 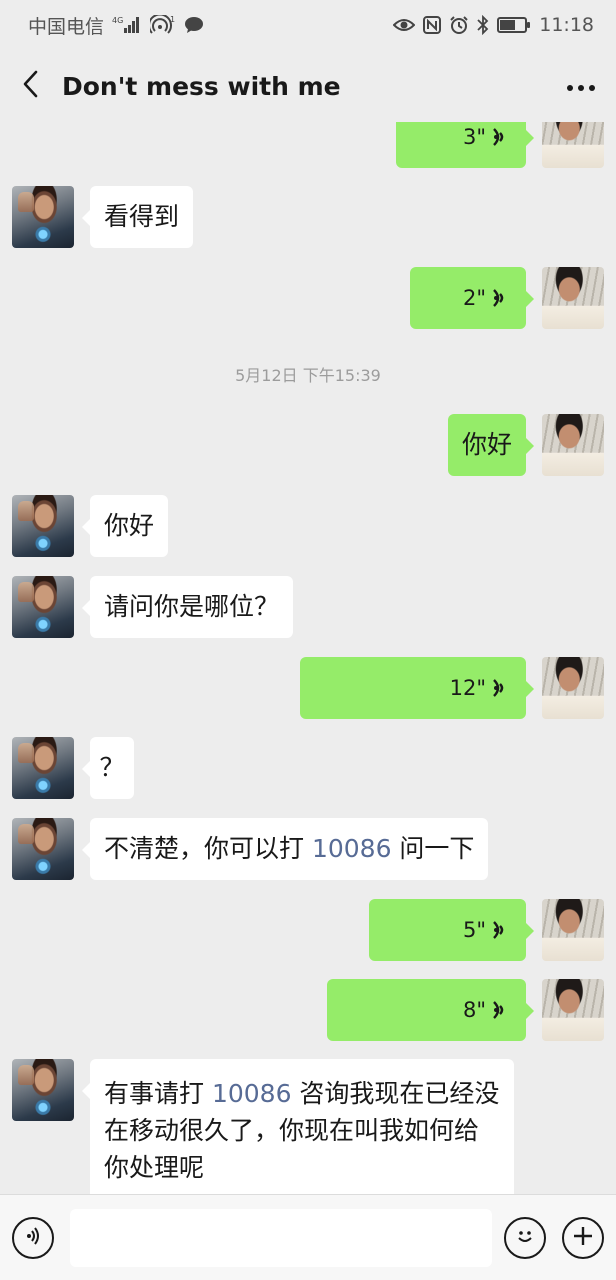 What do you see at coordinates (308, 25) in the screenshot?
I see `status-bar: 中国电信 4G 1 11:18` at bounding box center [308, 25].